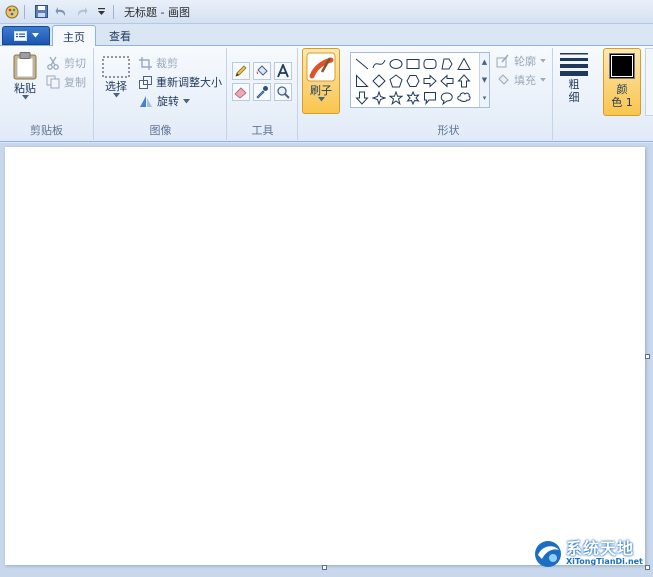 This screenshot has width=653, height=577. I want to click on callout-cloud-icon, so click(463, 96).